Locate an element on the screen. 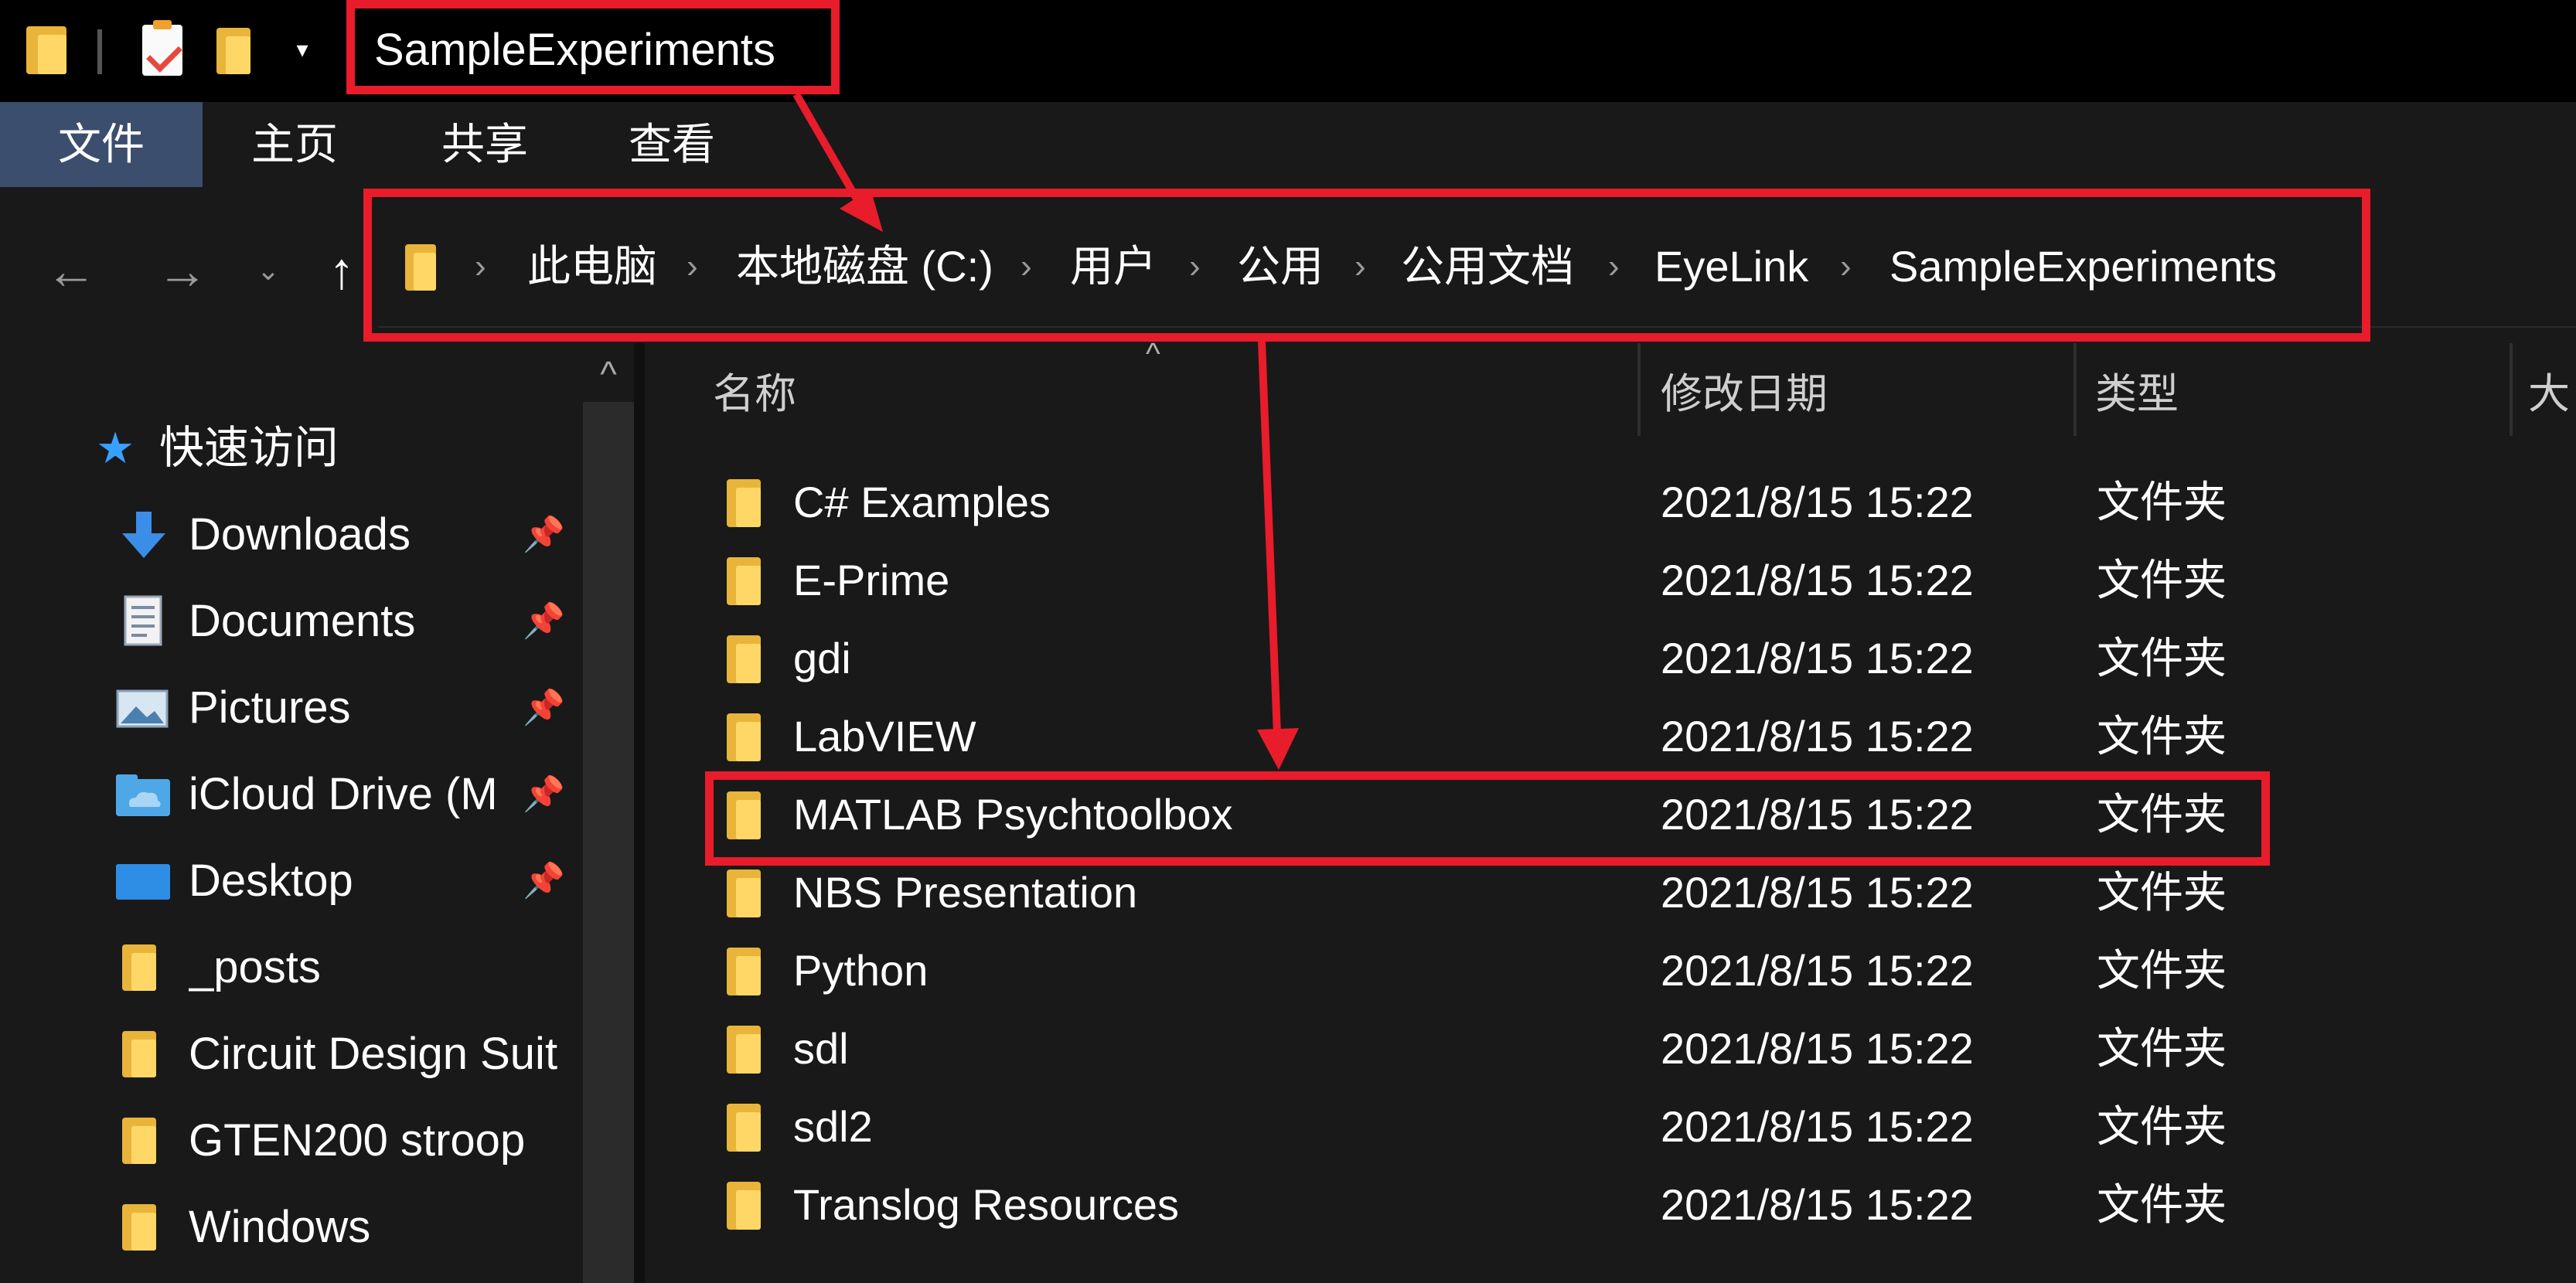 This screenshot has width=2576, height=1283. annotation-arrows is located at coordinates (1045, 431).